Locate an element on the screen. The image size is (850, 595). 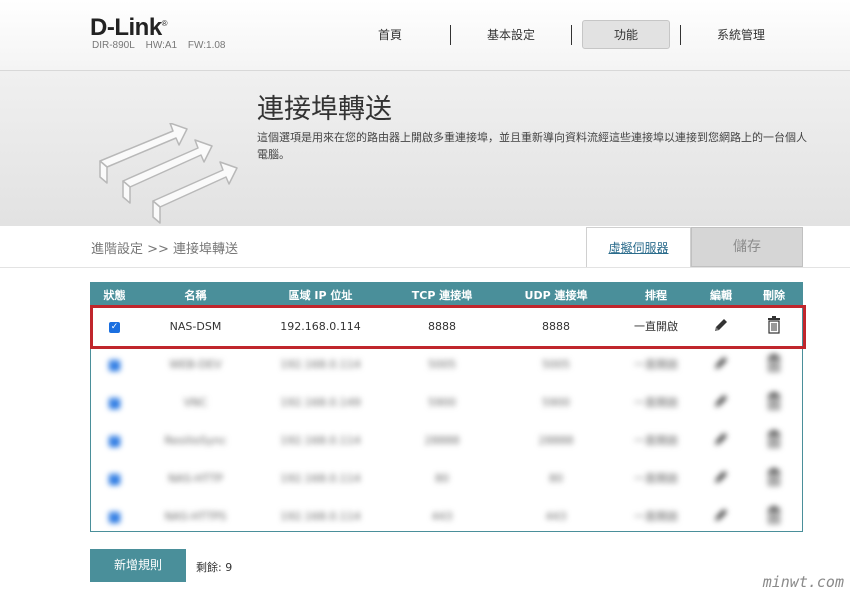
rule-name: VNC is located at coordinates (195, 402).